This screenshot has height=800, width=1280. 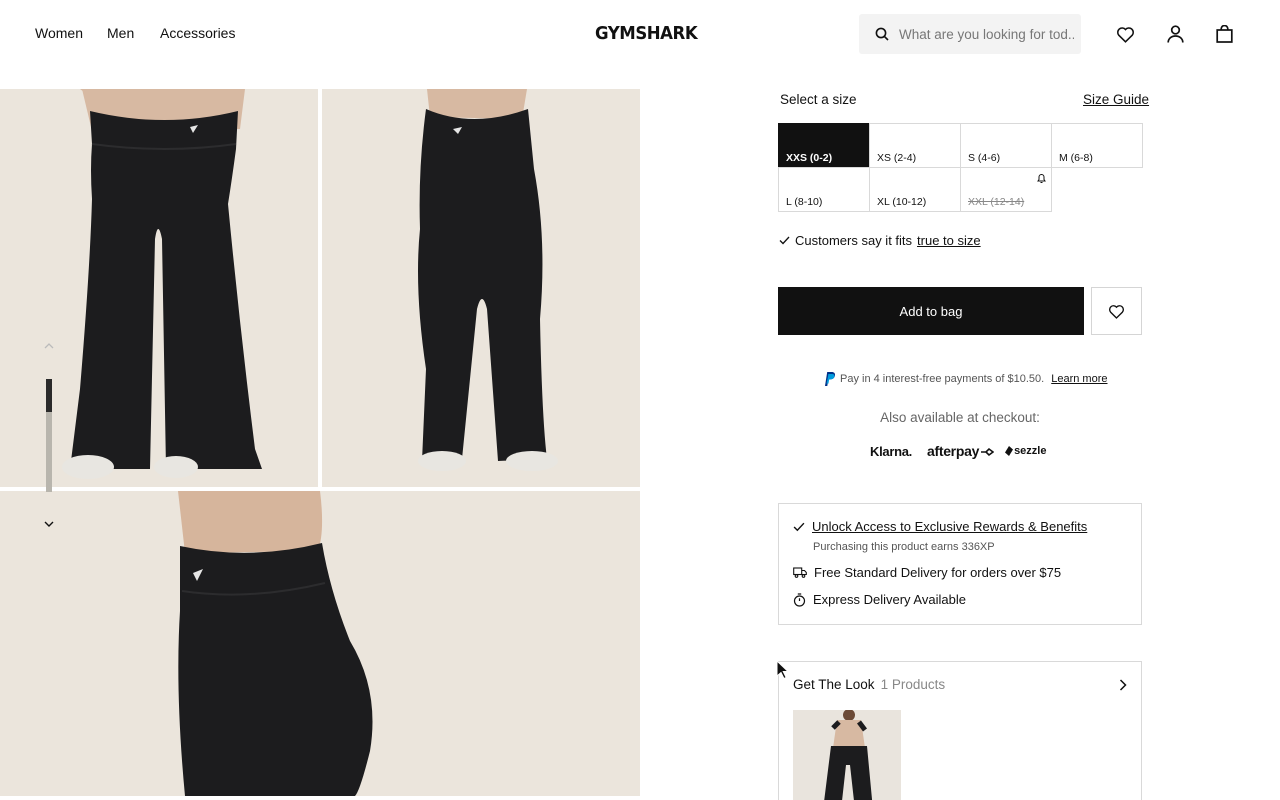 I want to click on search-input, so click(x=986, y=34).